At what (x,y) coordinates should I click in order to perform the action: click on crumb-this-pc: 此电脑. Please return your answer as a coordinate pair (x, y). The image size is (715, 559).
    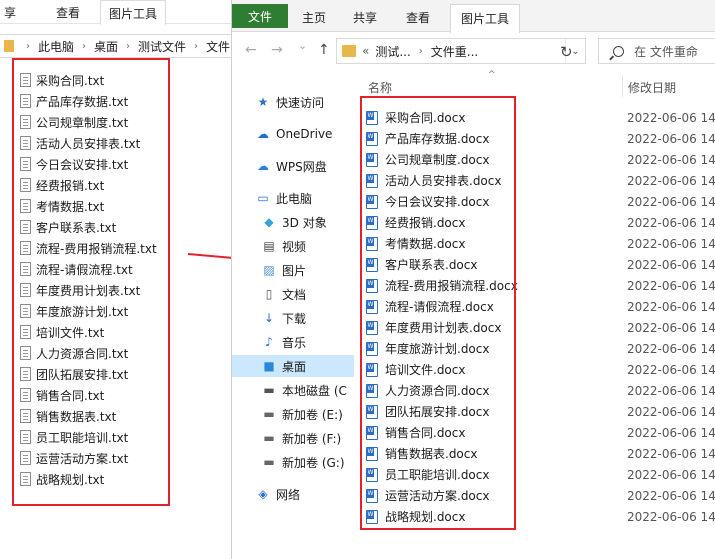
    Looking at the image, I should click on (56, 46).